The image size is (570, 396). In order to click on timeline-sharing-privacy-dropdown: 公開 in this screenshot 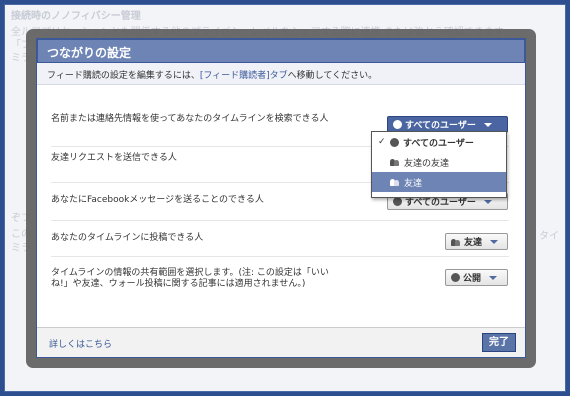, I will do `click(476, 277)`.